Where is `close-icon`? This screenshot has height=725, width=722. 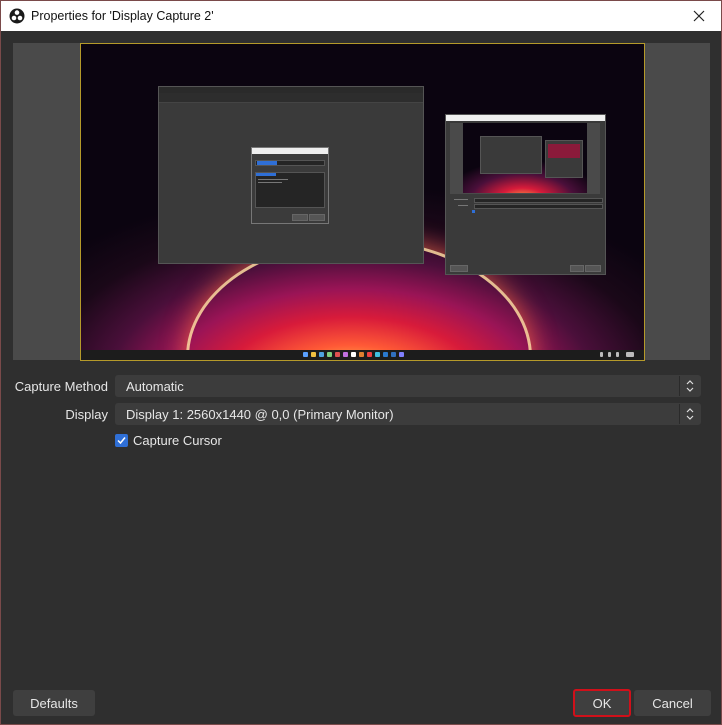
close-icon is located at coordinates (699, 16).